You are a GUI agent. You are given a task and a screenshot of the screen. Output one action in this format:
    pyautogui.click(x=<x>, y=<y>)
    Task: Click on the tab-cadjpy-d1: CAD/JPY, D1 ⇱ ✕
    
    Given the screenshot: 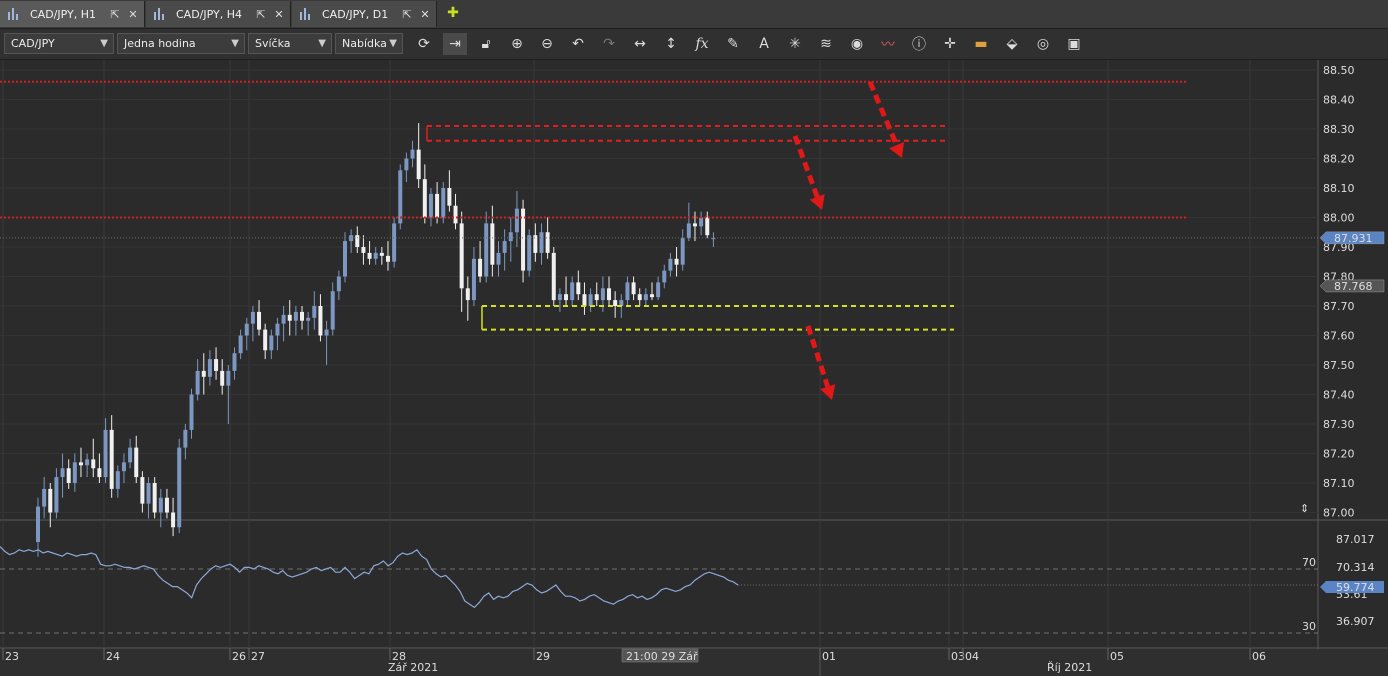 What is the action you would take?
    pyautogui.click(x=364, y=14)
    